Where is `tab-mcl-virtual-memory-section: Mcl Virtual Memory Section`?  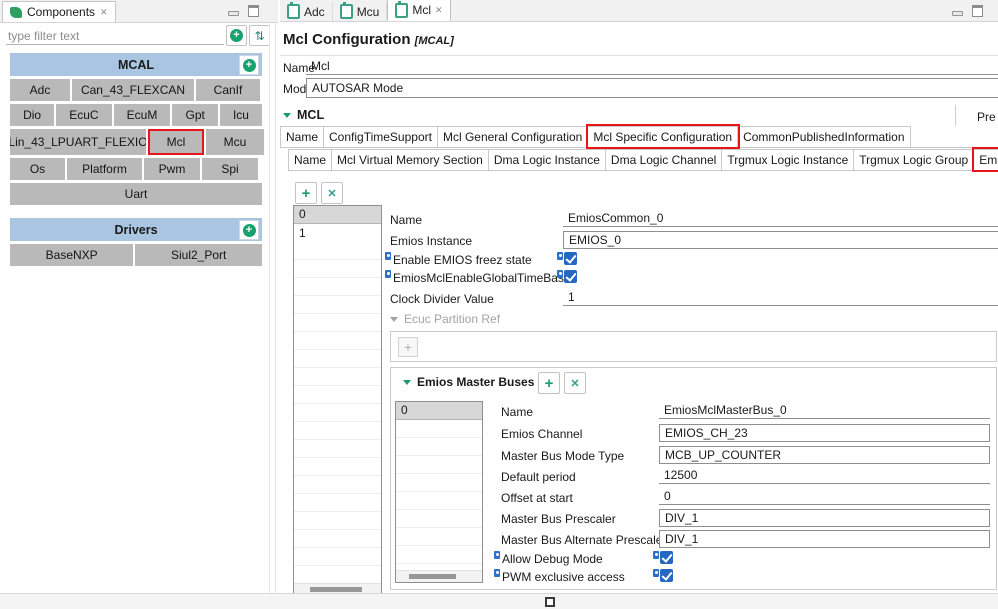
tab-mcl-virtual-memory-section: Mcl Virtual Memory Section is located at coordinates (410, 159).